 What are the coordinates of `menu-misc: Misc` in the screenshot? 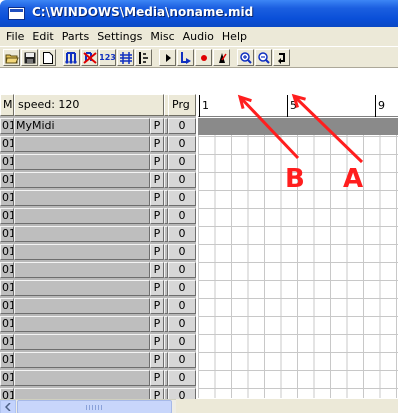 It's located at (162, 36).